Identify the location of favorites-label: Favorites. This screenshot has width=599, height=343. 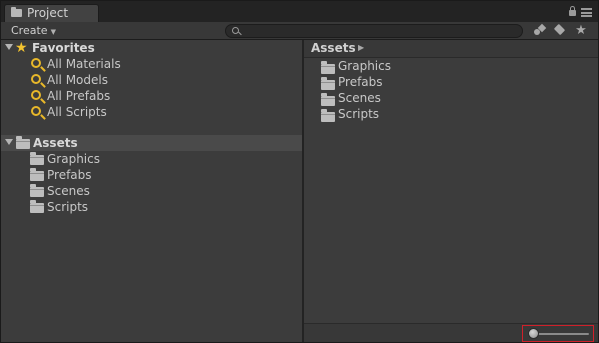
(63, 48).